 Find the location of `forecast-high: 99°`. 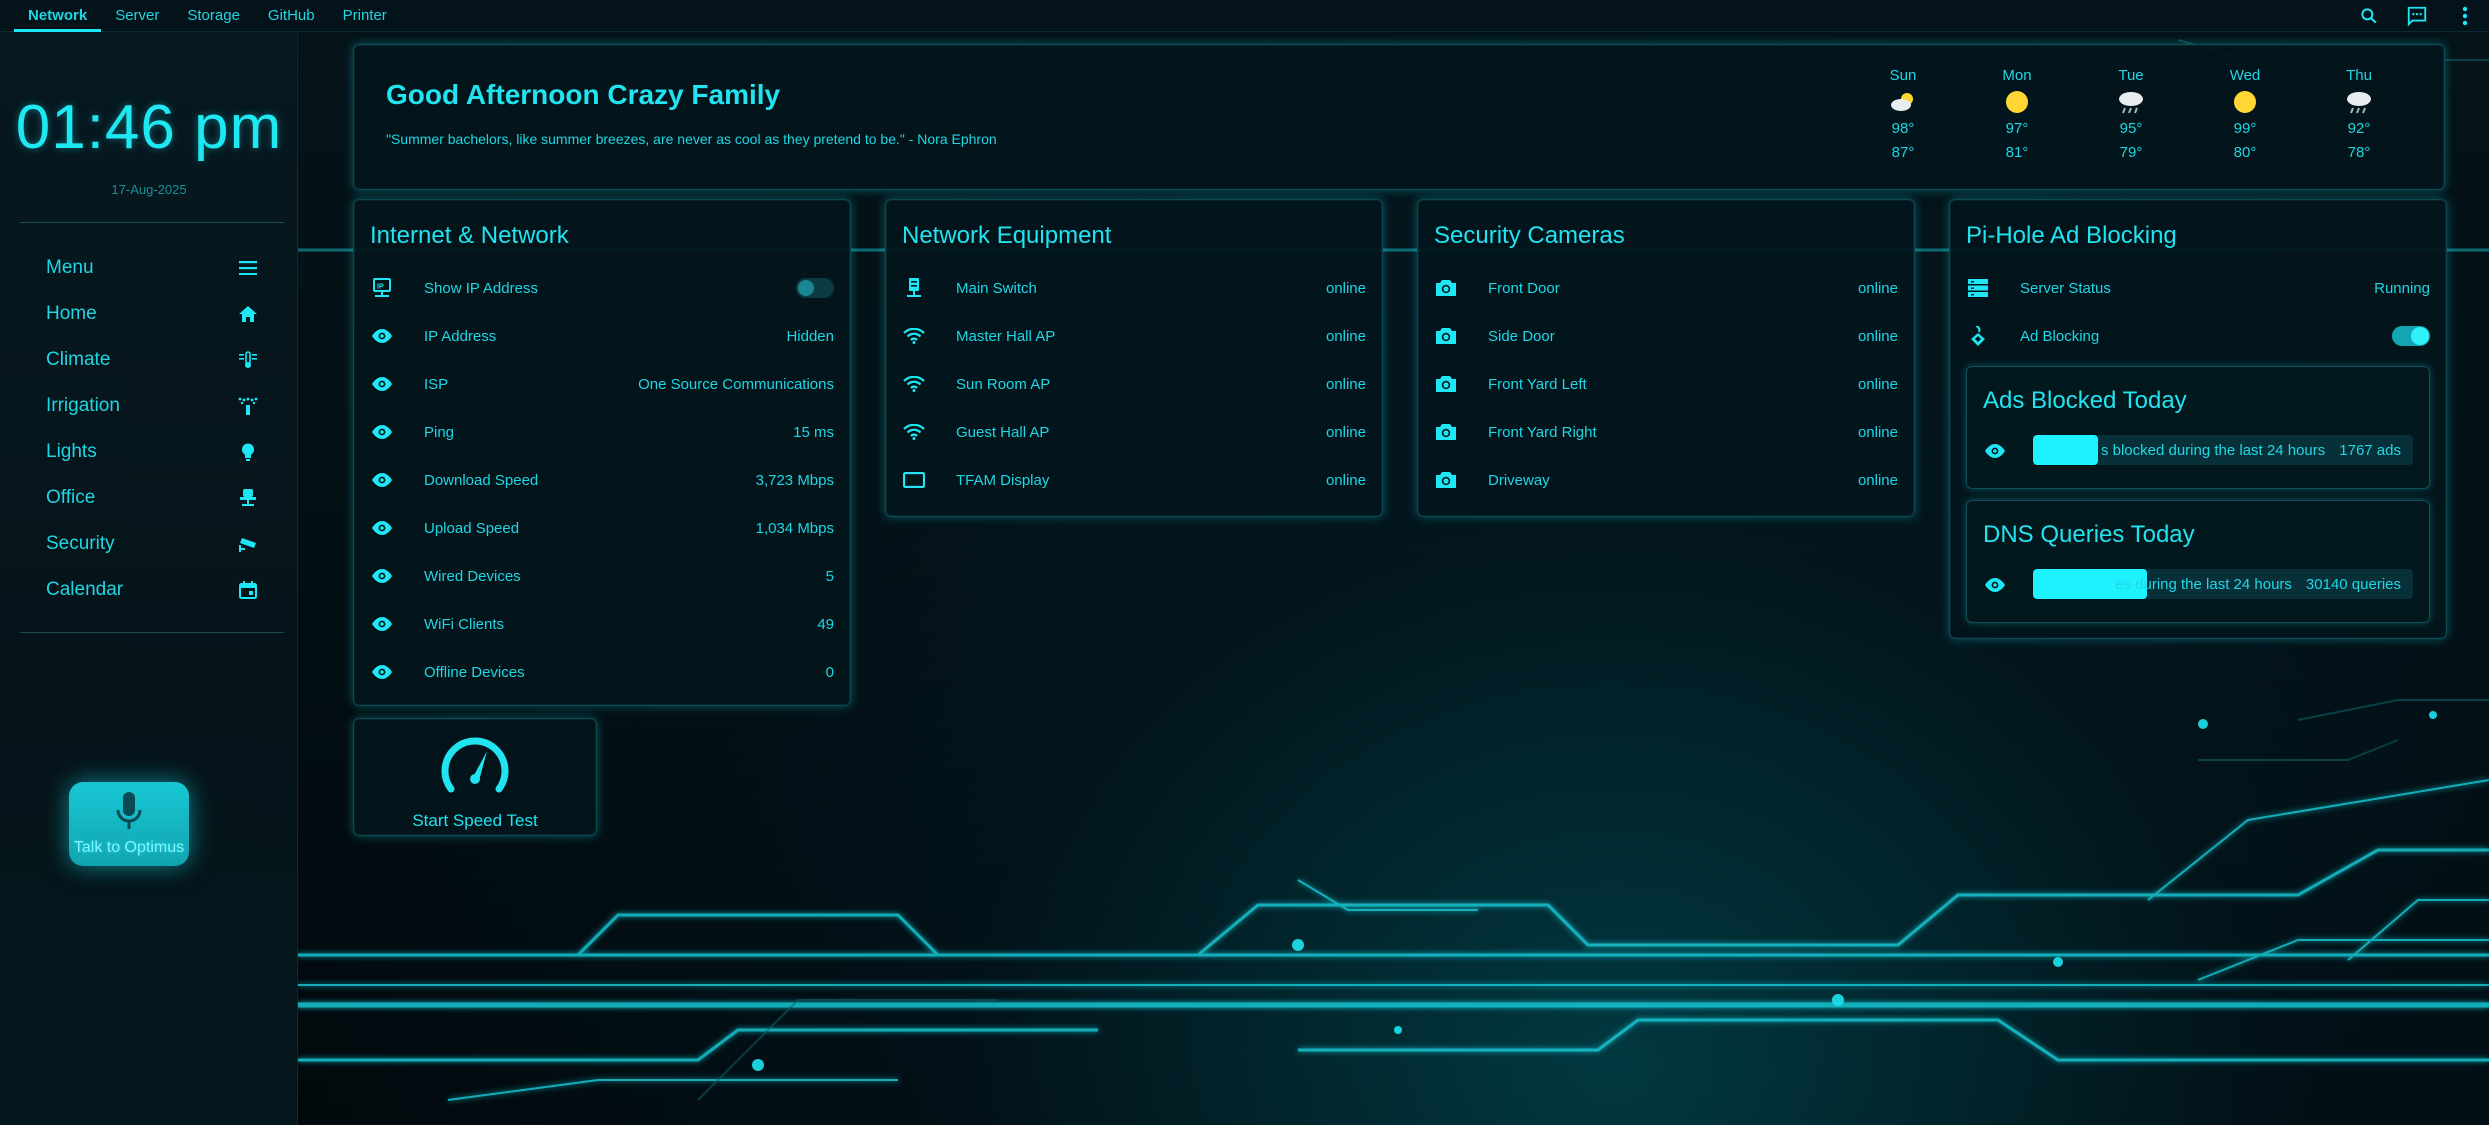

forecast-high: 99° is located at coordinates (2245, 128).